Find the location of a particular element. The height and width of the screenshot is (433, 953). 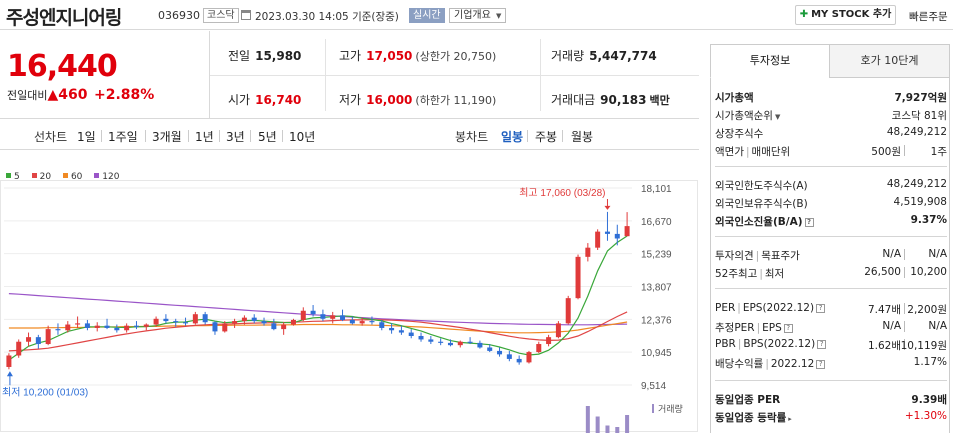

period-1d: 1일 is located at coordinates (86, 136).